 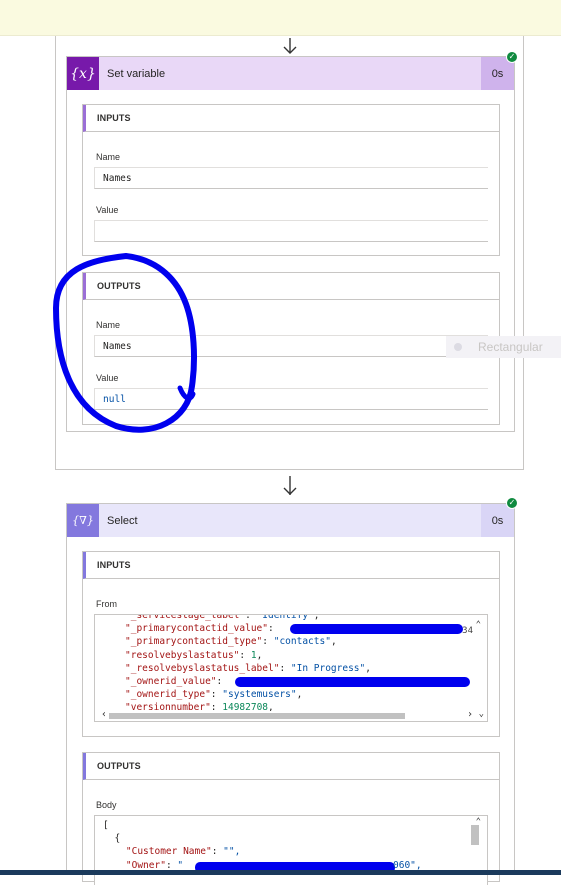 I want to click on json-line: [, so click(x=106, y=825).